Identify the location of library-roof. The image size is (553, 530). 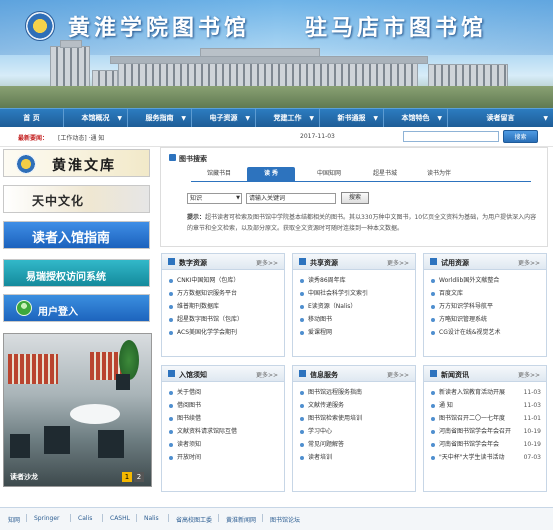
(269, 60).